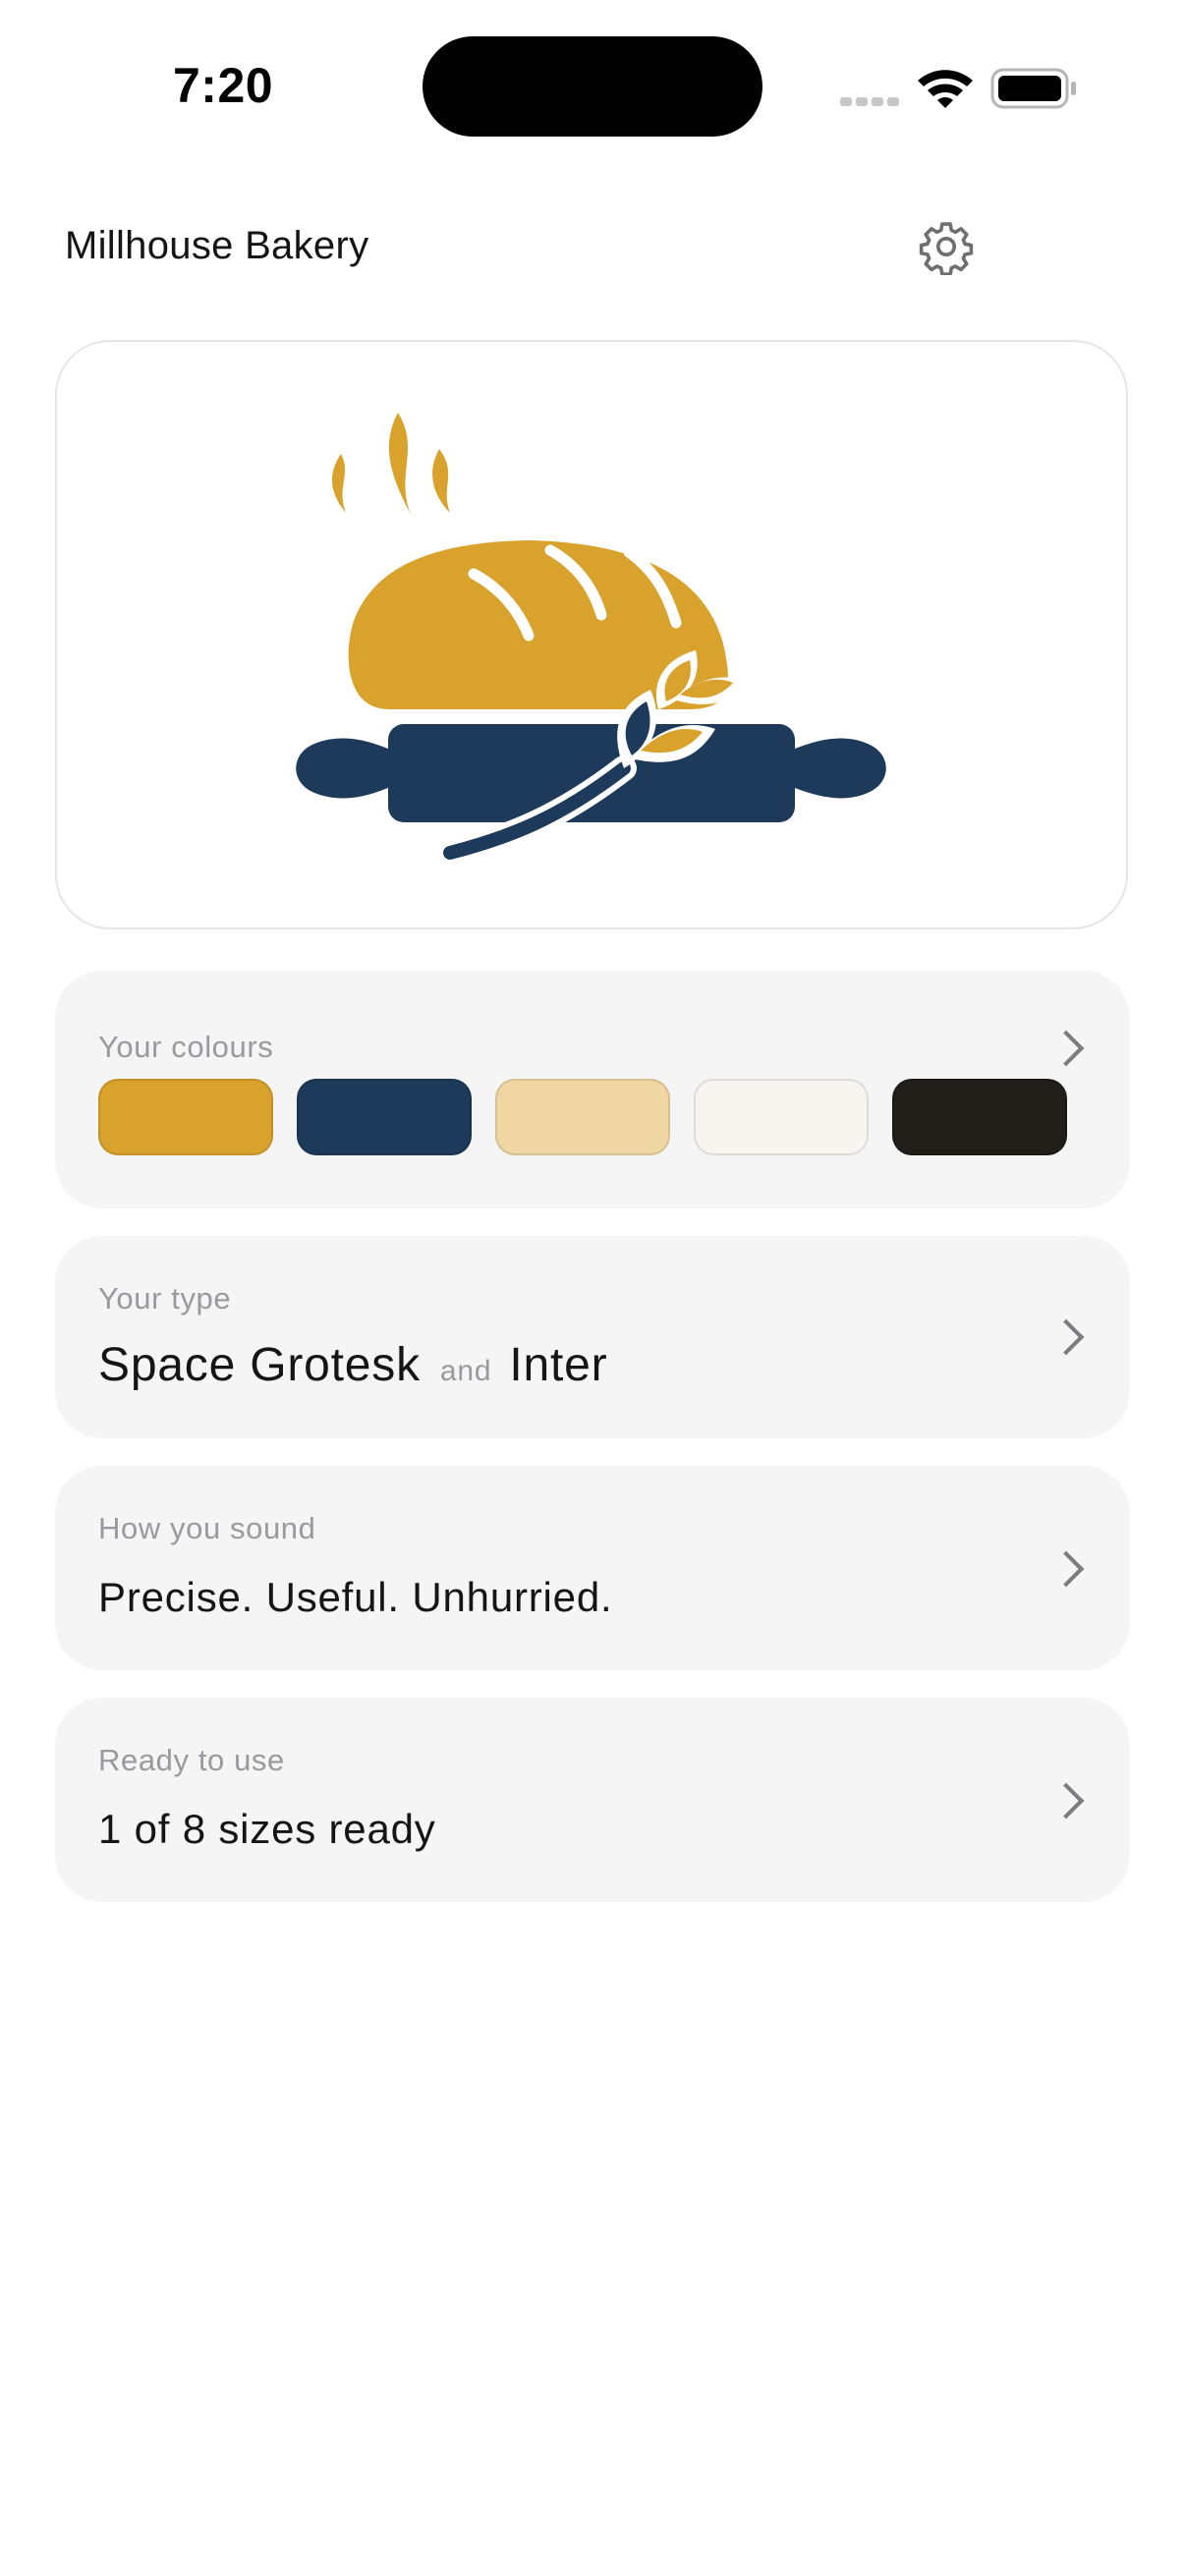 Image resolution: width=1185 pixels, height=2576 pixels. Describe the element at coordinates (384, 1117) in the screenshot. I see `swatch-navy` at that location.